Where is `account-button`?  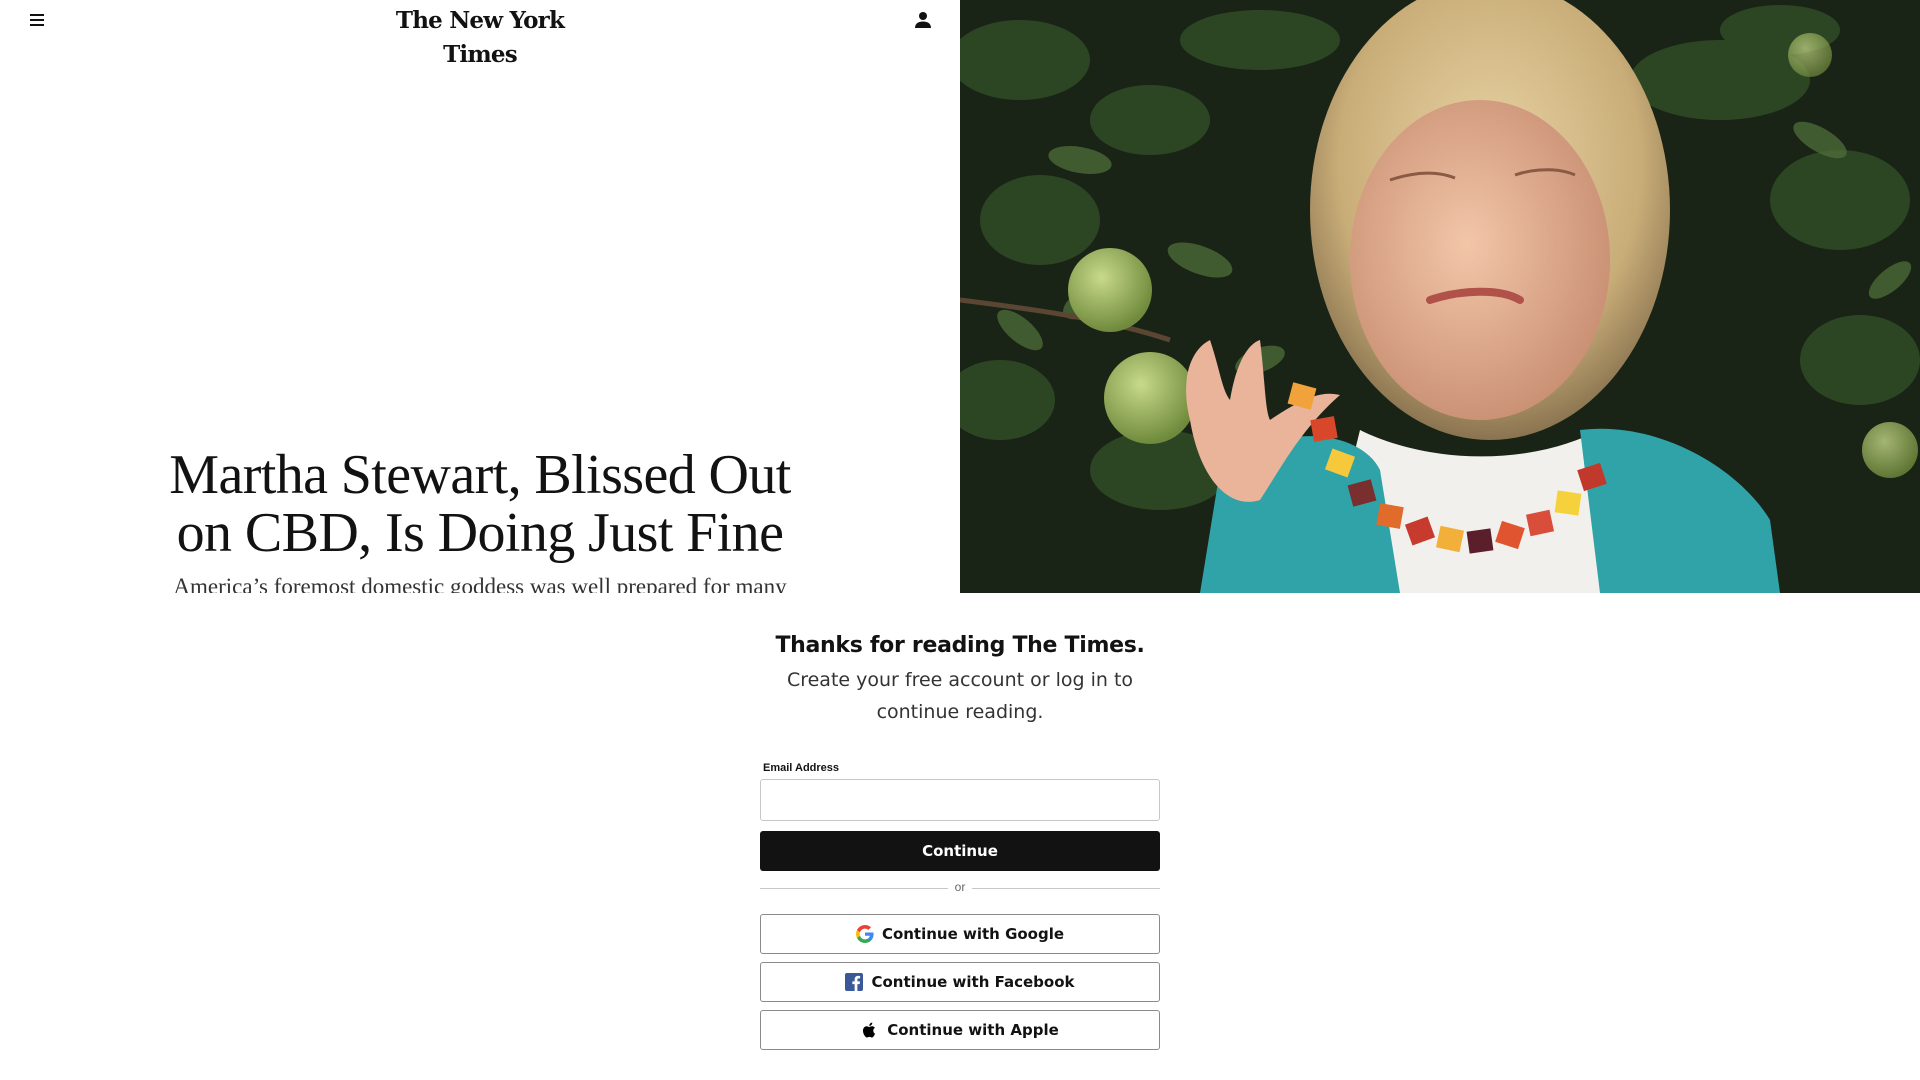
account-button is located at coordinates (923, 20).